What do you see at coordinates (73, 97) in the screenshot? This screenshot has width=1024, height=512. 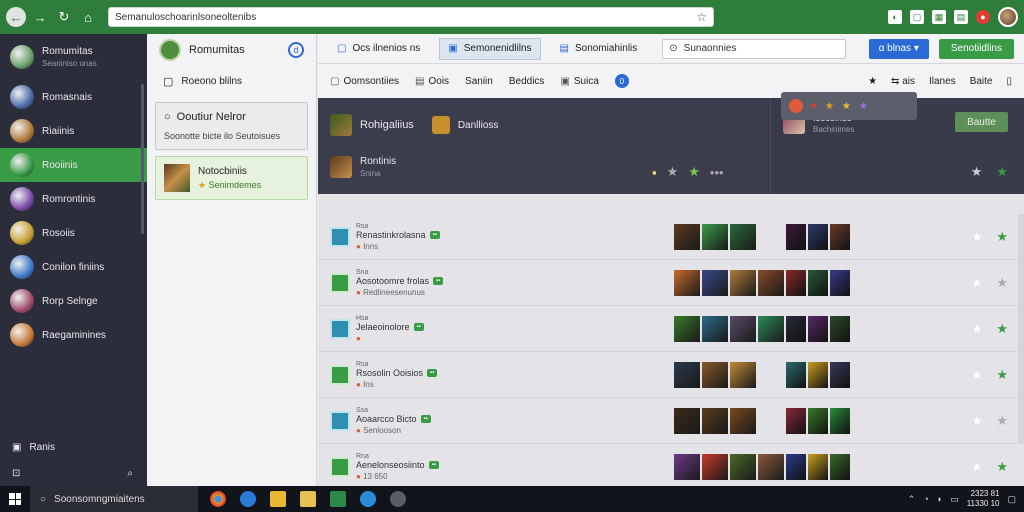 I see `sidebar-item-1: Romasnais` at bounding box center [73, 97].